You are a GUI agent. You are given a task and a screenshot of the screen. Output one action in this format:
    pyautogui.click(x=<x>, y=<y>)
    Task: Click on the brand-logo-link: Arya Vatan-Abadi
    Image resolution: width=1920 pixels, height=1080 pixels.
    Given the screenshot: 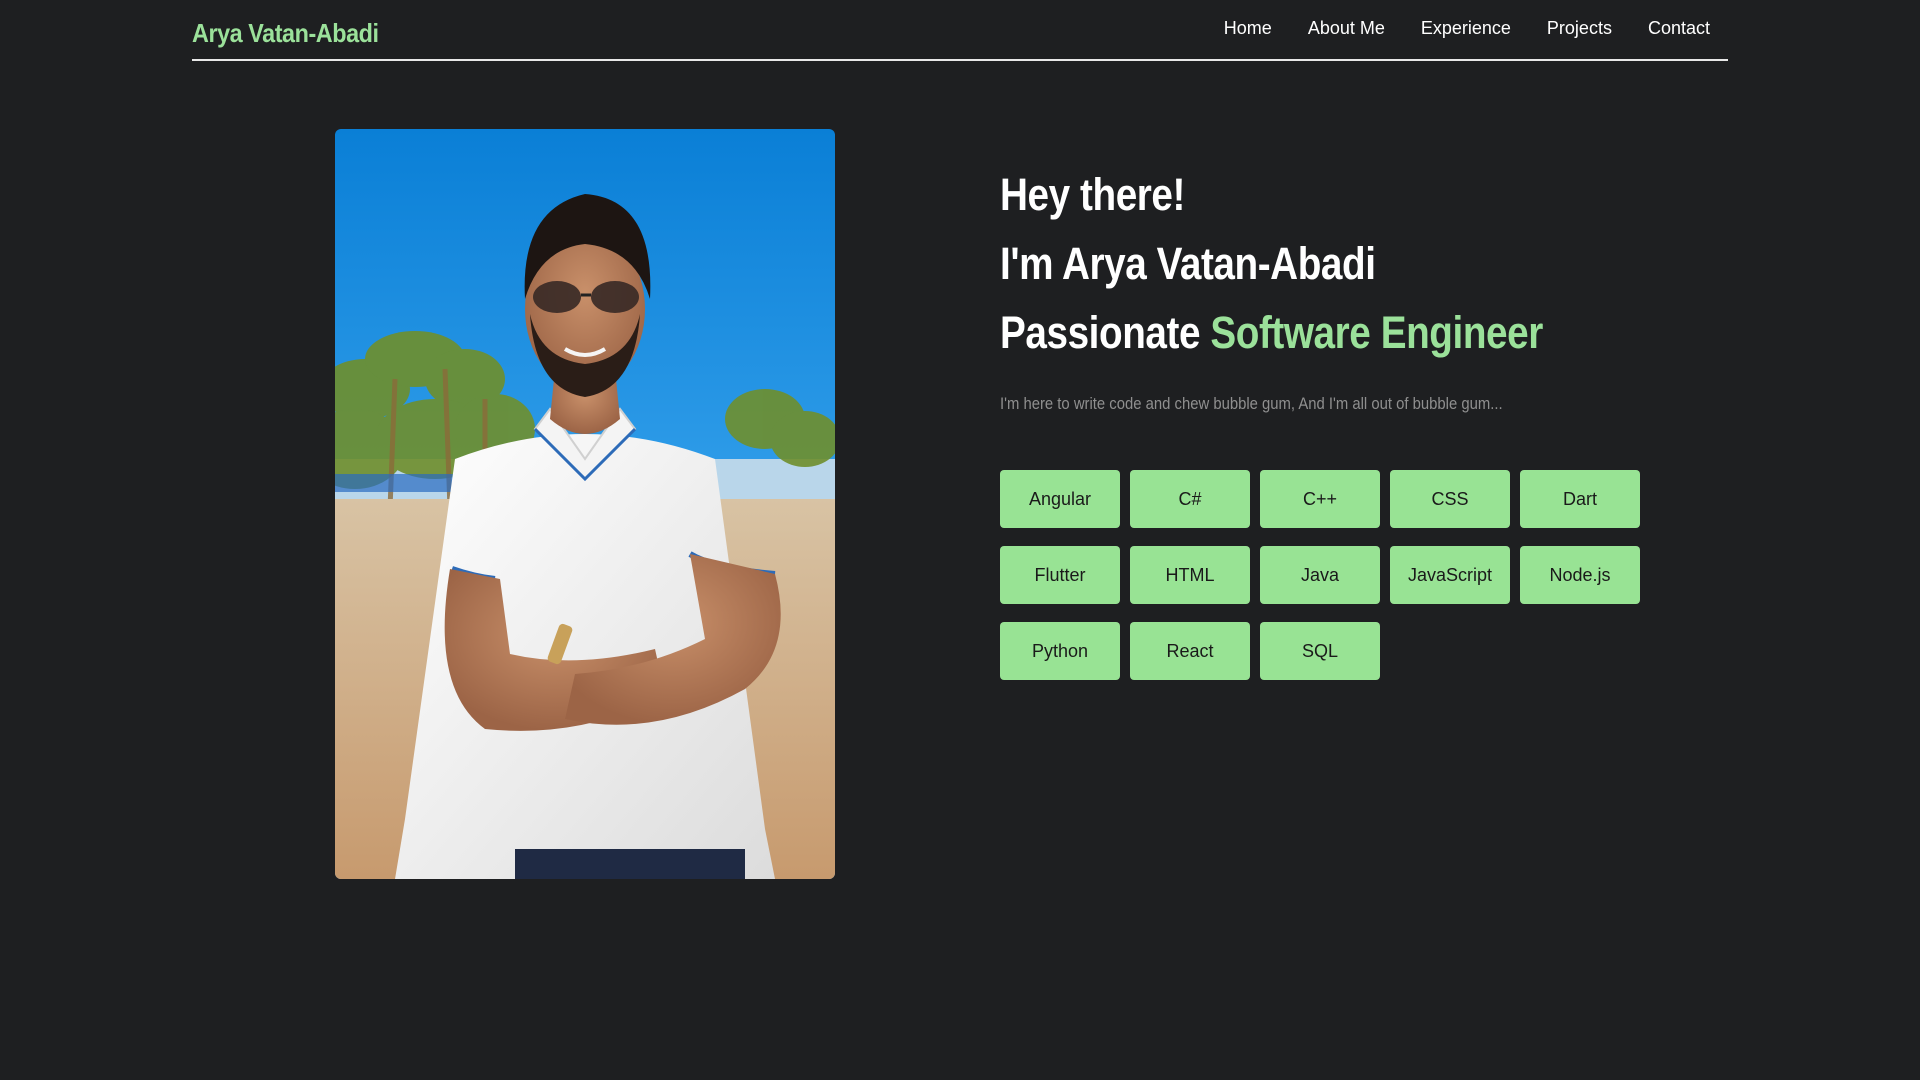 What is the action you would take?
    pyautogui.click(x=285, y=33)
    